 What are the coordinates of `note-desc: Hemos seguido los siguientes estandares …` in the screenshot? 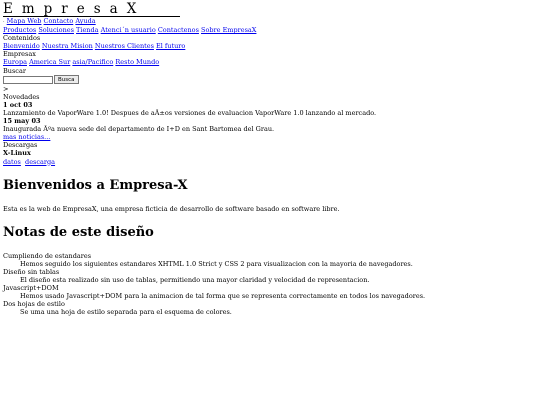 It's located at (216, 263).